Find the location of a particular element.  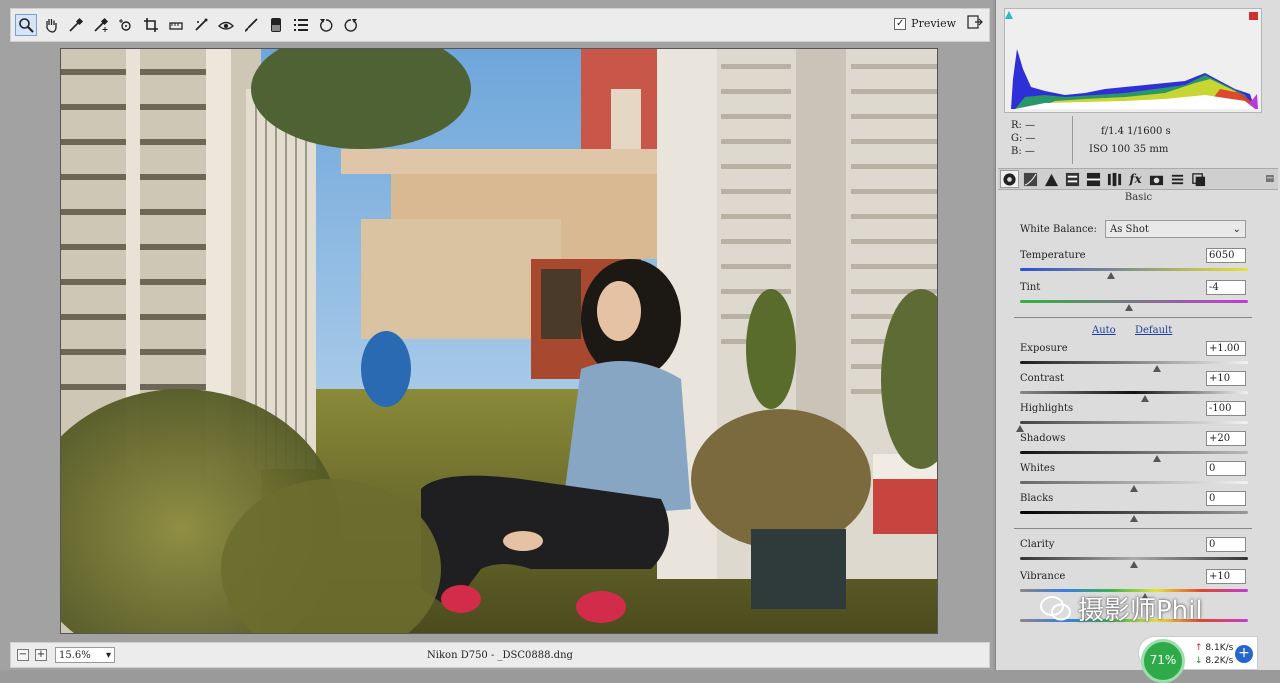

tab-split-toning is located at coordinates (1093, 179).